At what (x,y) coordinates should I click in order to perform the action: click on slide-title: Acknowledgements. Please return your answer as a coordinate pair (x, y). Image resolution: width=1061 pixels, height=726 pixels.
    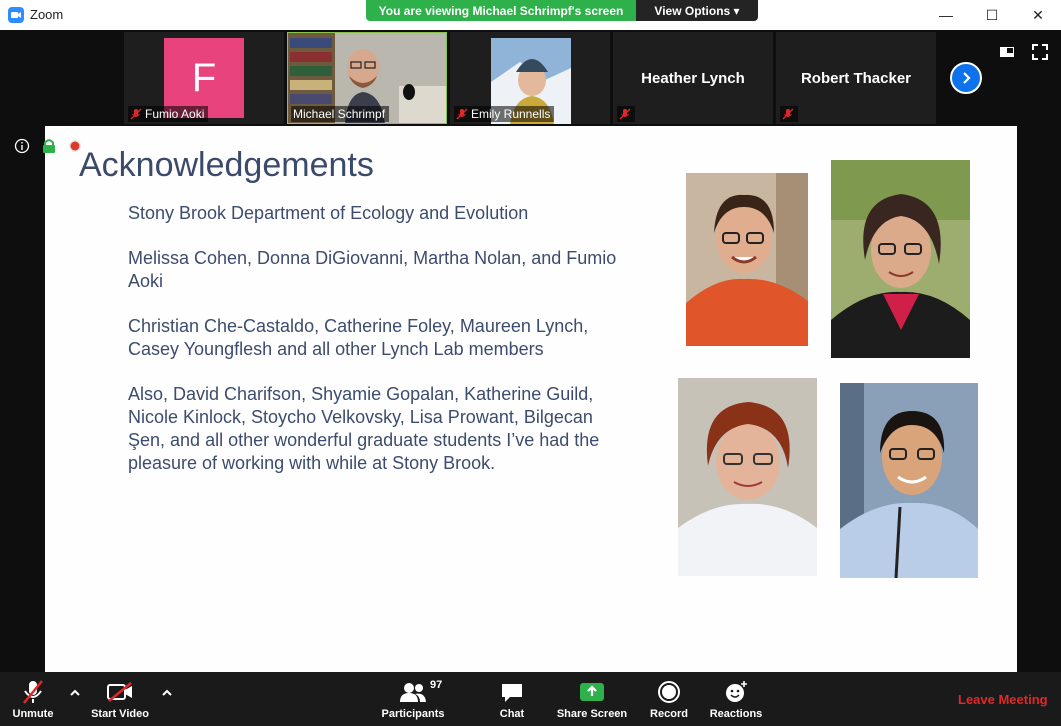
    Looking at the image, I should click on (226, 165).